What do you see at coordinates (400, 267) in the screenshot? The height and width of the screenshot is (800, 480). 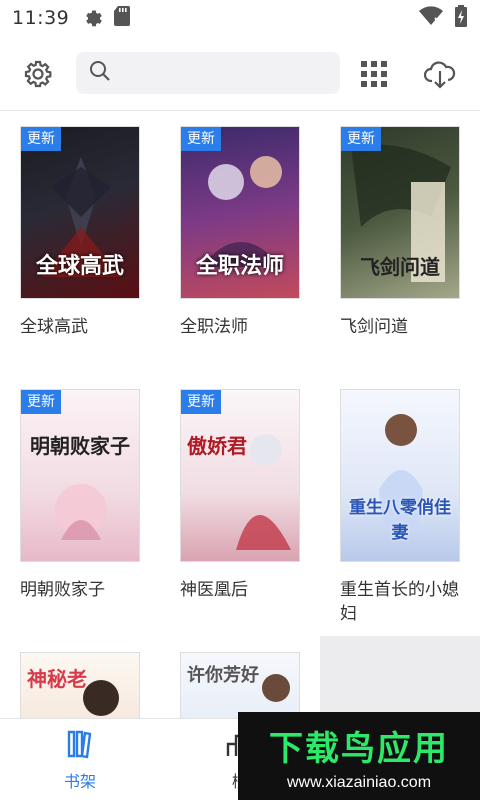 I see `cover-title: 飞剑问道` at bounding box center [400, 267].